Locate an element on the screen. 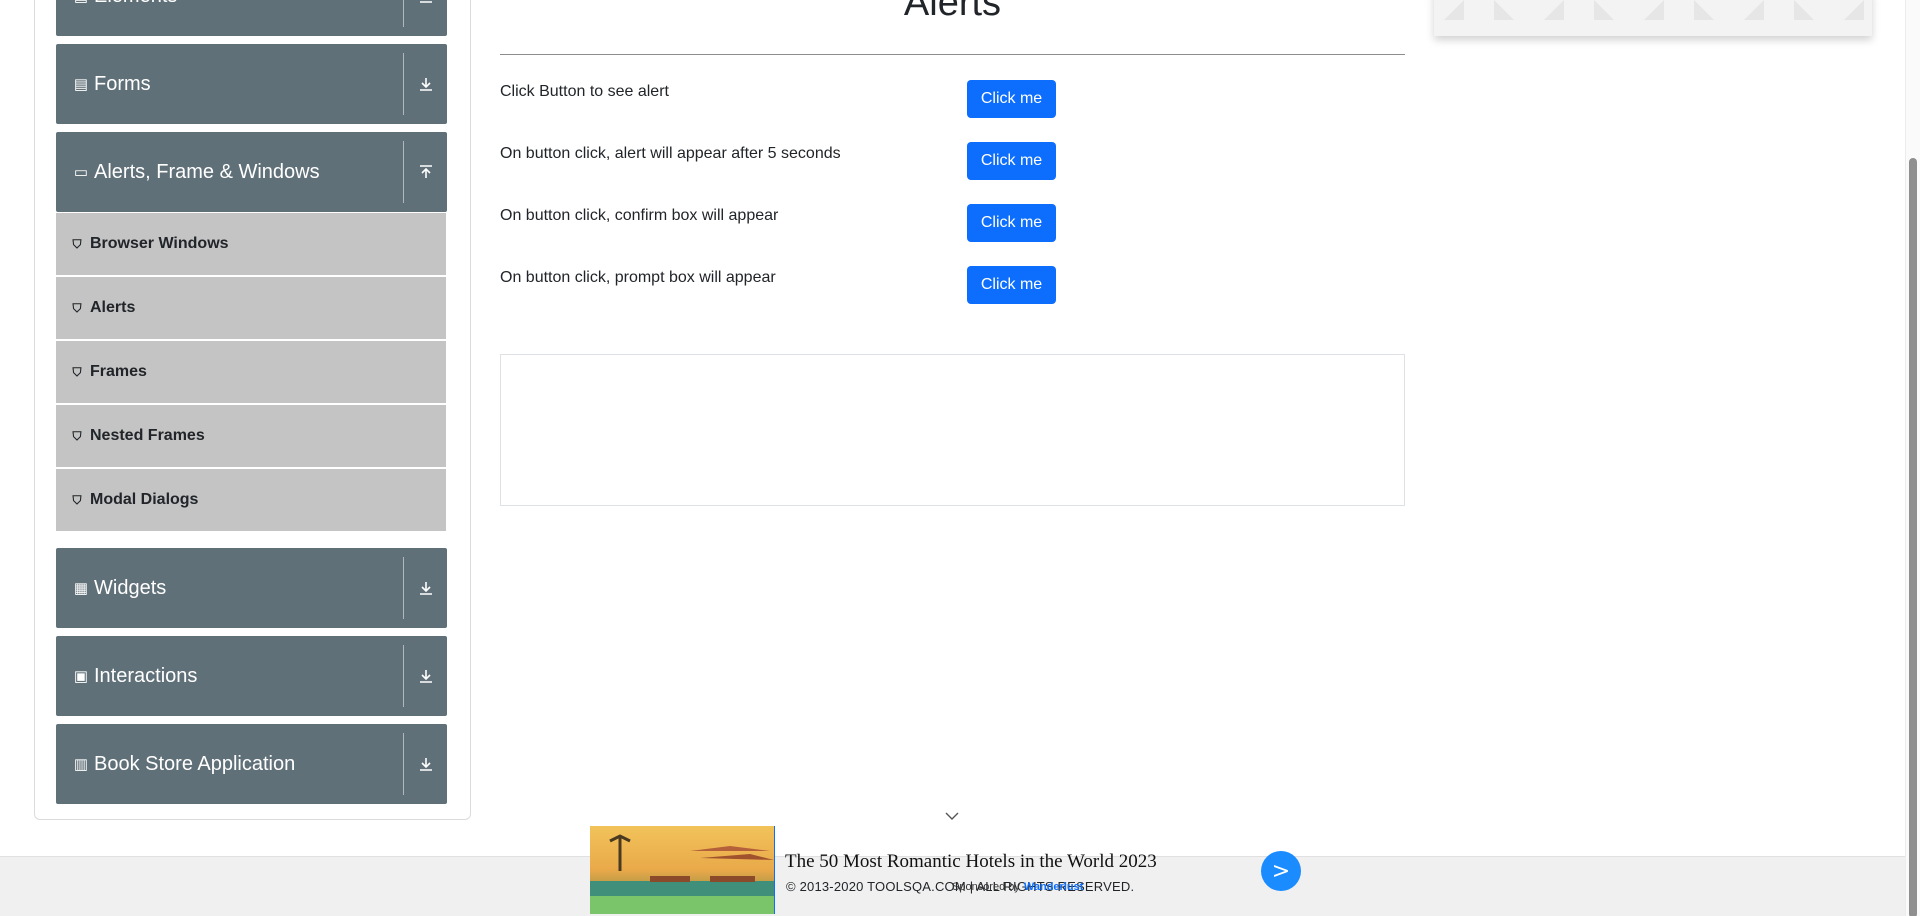 This screenshot has height=916, width=1920. sidebar-group-forms: ▤ Forms is located at coordinates (251, 84).